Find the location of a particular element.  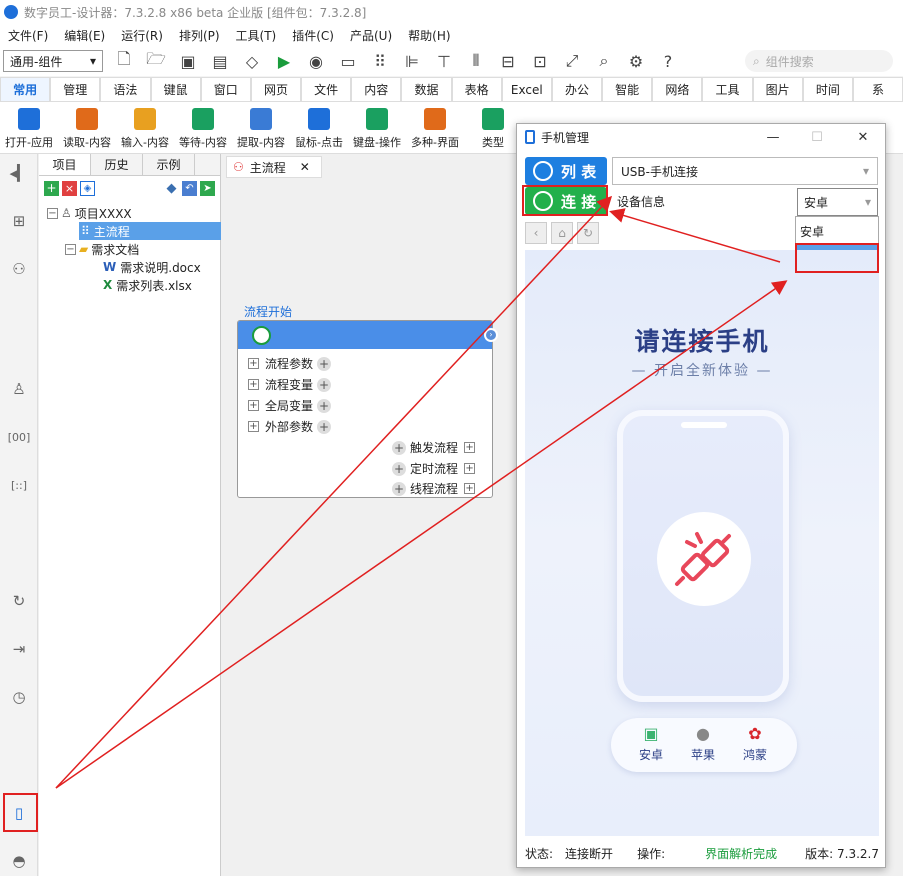

stop-icon: ◉ is located at coordinates (316, 61).